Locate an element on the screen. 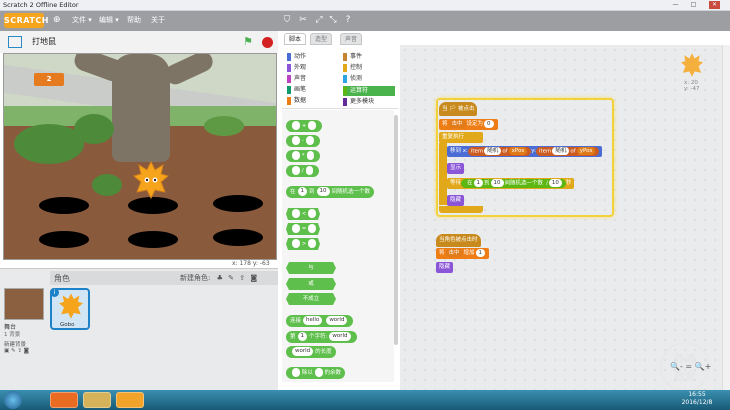 The image size is (730, 410). menu-bar: ⊕ 文件 ▾ 编辑 ▾ 帮助 关于 ⛉ ✂ ⤢ ⤡ ? is located at coordinates (365, 21).